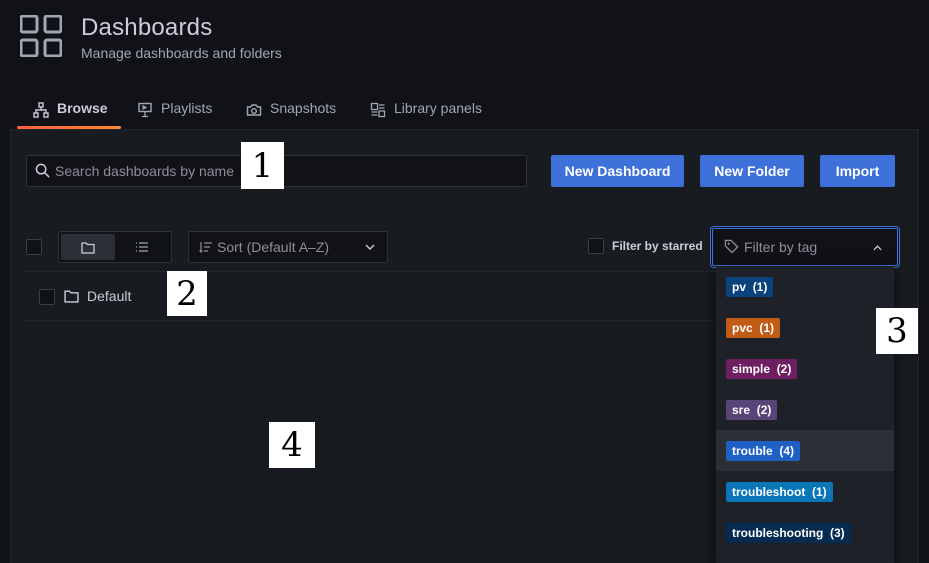 Image resolution: width=929 pixels, height=563 pixels. Describe the element at coordinates (205, 247) in the screenshot. I see `sort-icon` at that location.